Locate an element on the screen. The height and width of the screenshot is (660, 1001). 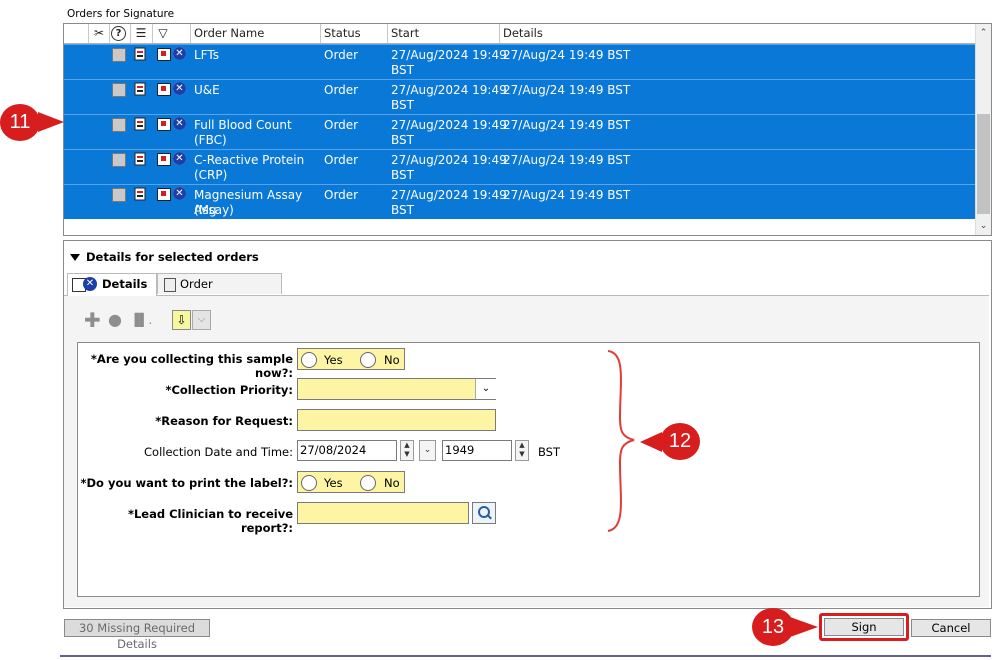
remove-icon: ● is located at coordinates (115, 320).